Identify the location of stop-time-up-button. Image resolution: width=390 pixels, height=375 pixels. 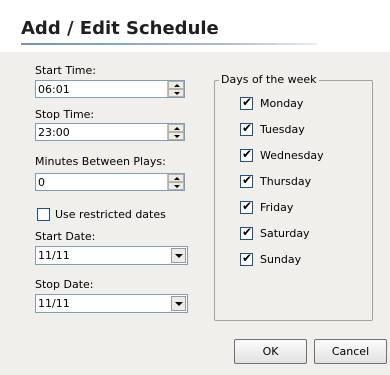
(176, 128).